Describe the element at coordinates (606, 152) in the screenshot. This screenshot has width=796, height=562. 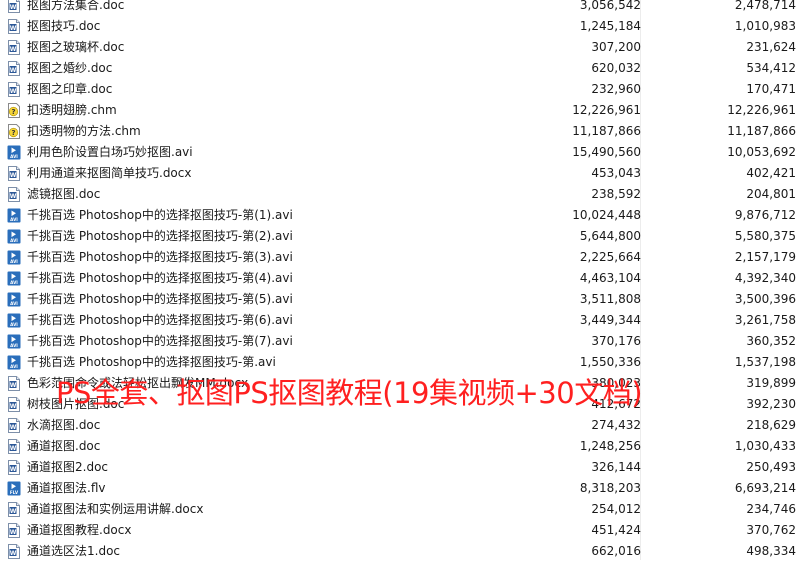
I see `file-size: 15,490,560` at that location.